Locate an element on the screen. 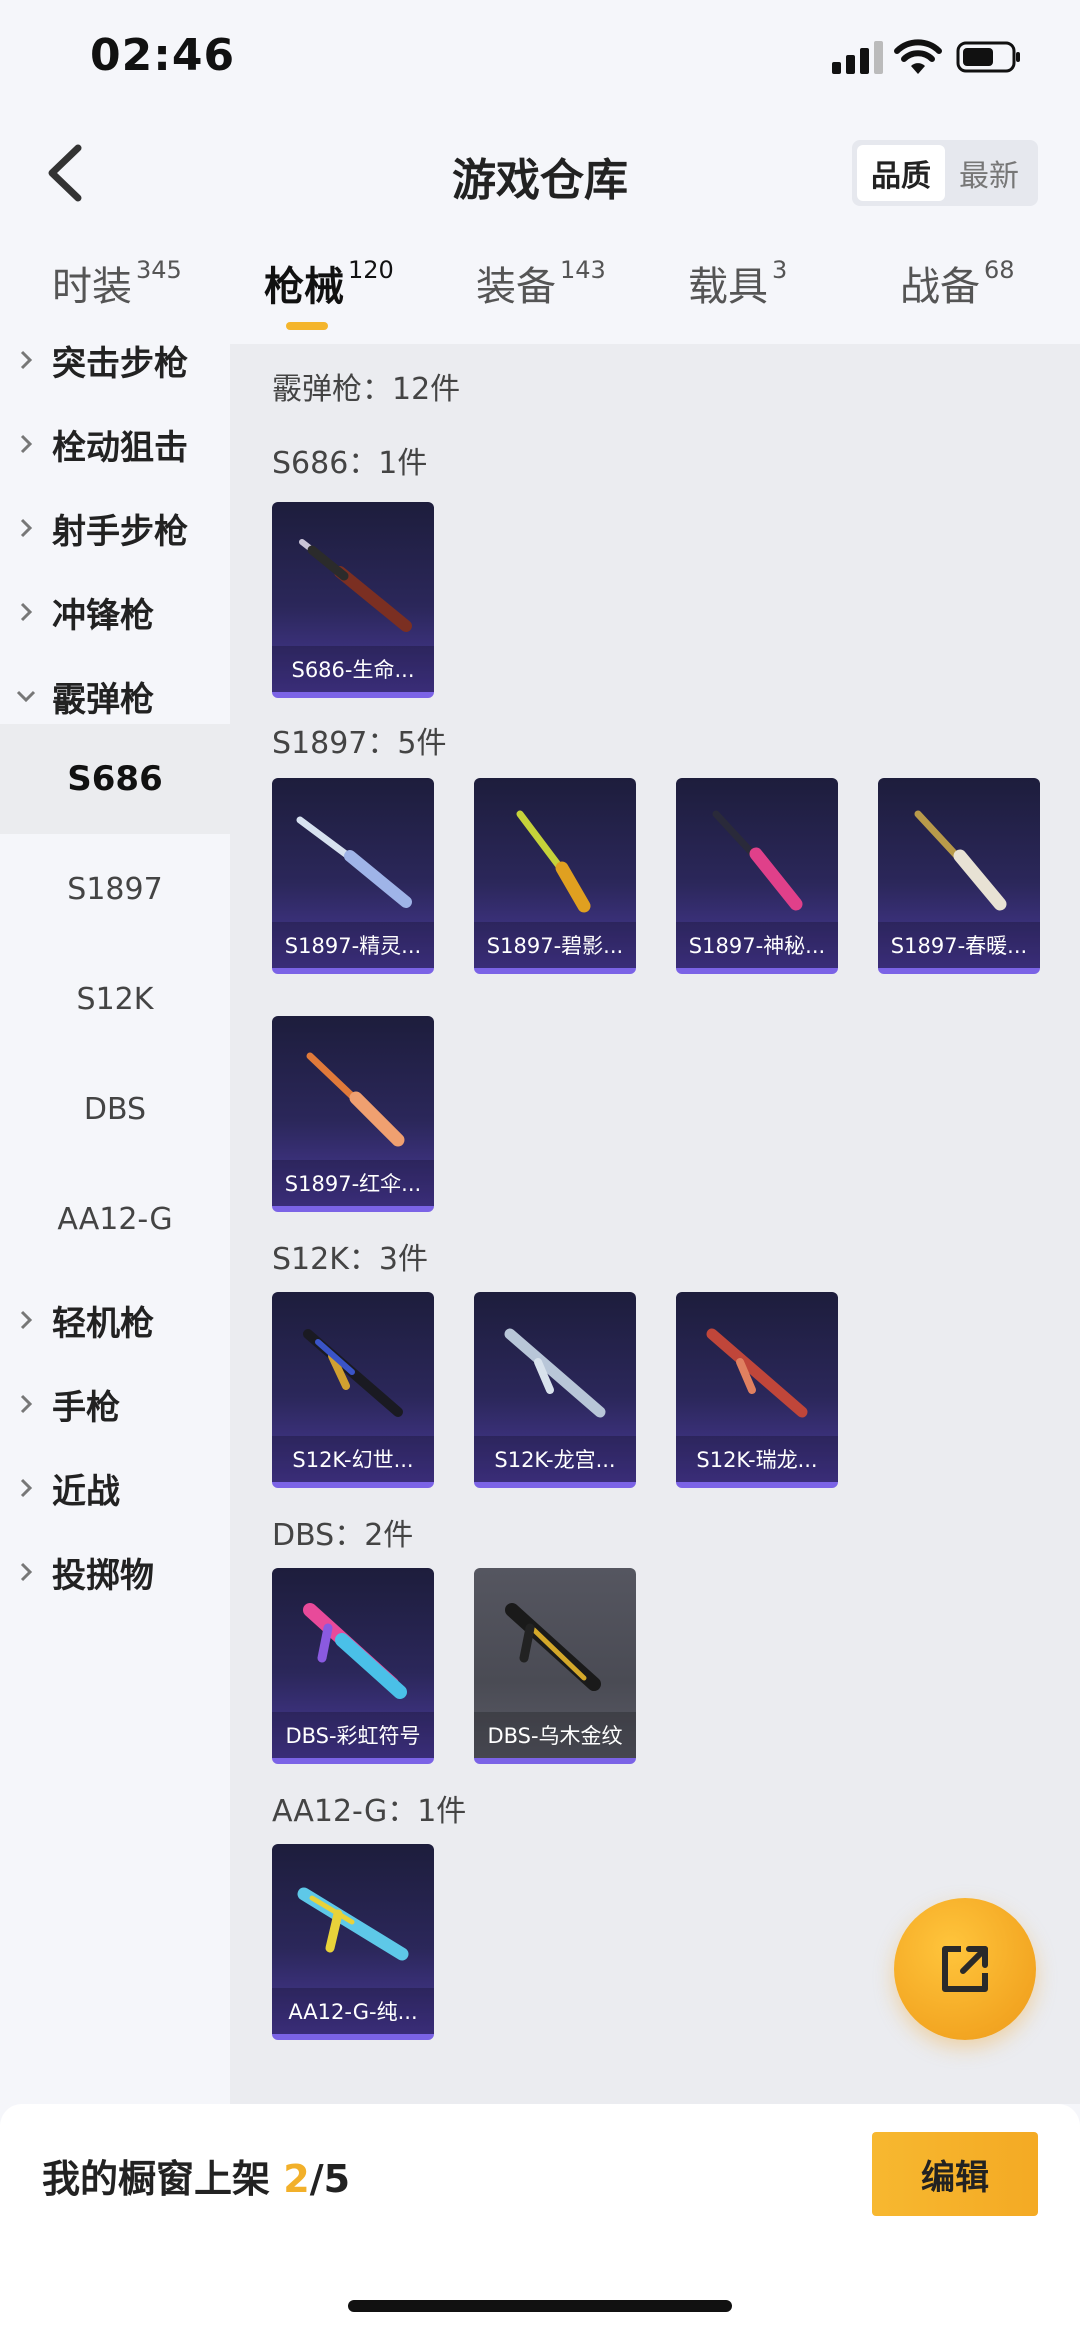 This screenshot has height=2337, width=1080. section-title-s12k: S12K：3件 is located at coordinates (350, 1259).